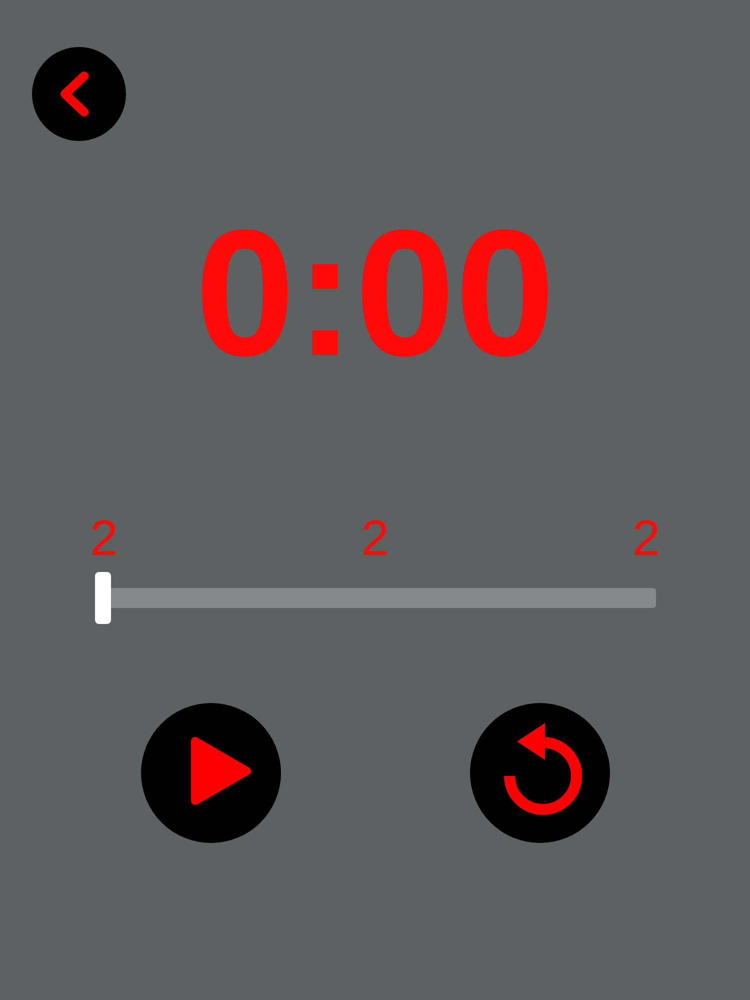  I want to click on play-icon, so click(221, 771).